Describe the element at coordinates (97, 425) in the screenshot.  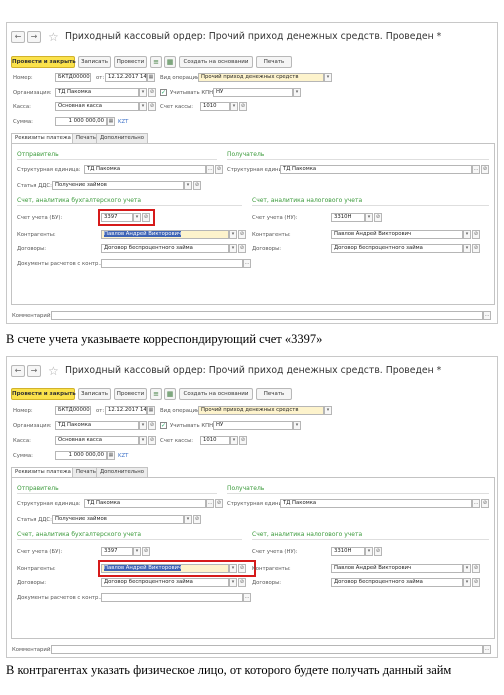
I see `organization-field: ТД Пакомка` at that location.